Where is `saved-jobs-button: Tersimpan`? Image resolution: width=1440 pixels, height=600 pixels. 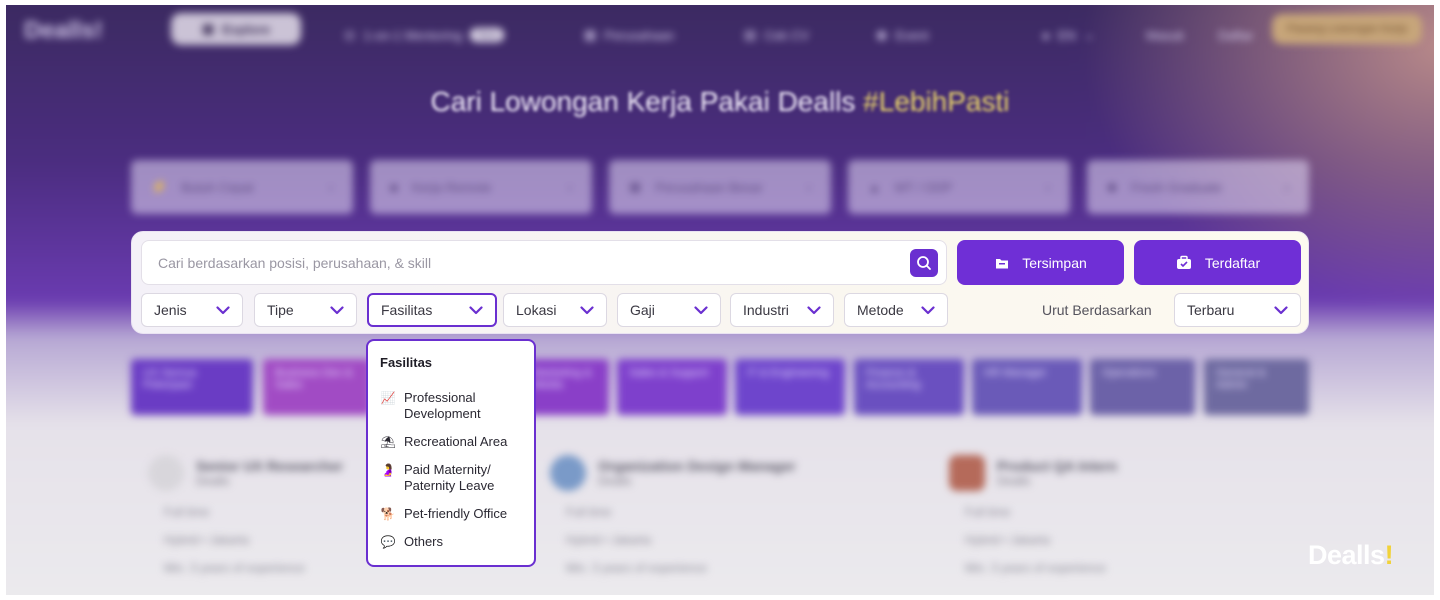
saved-jobs-button: Tersimpan is located at coordinates (1040, 262).